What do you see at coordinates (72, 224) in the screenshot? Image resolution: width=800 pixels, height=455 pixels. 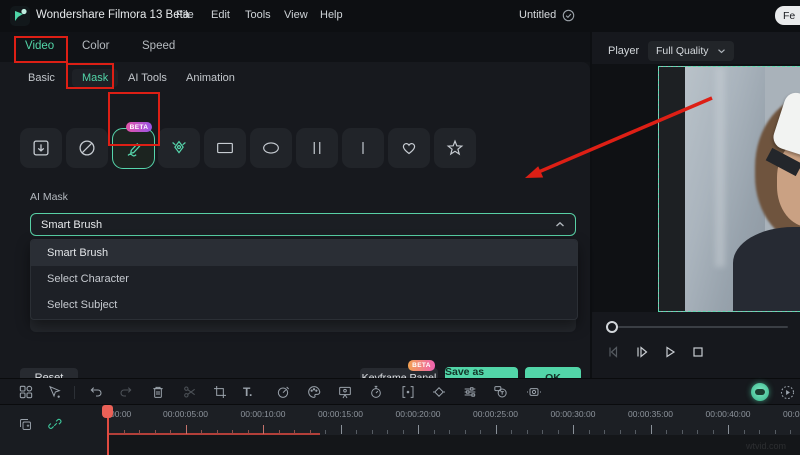 I see `ai-mask-selected-value: Smart Brush` at bounding box center [72, 224].